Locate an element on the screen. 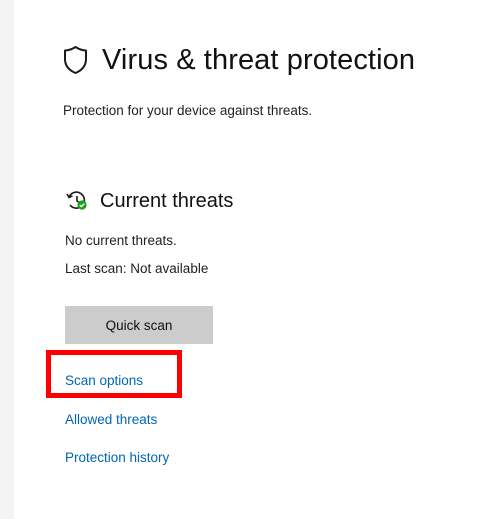  quick-scan-button: Quick scan is located at coordinates (139, 325).